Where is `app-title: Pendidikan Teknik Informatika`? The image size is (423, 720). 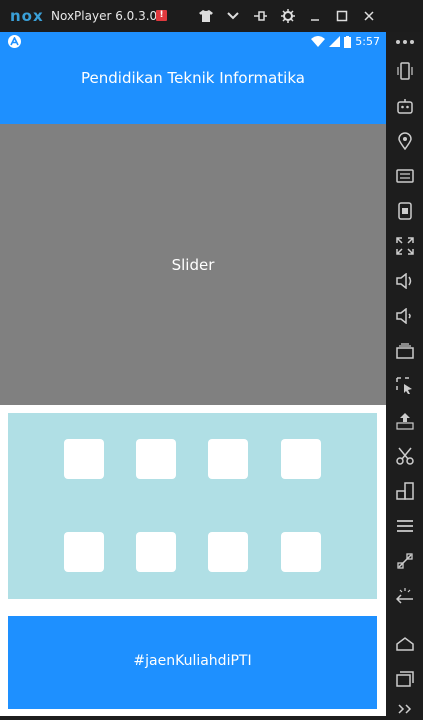
app-title: Pendidikan Teknik Informatika is located at coordinates (193, 78).